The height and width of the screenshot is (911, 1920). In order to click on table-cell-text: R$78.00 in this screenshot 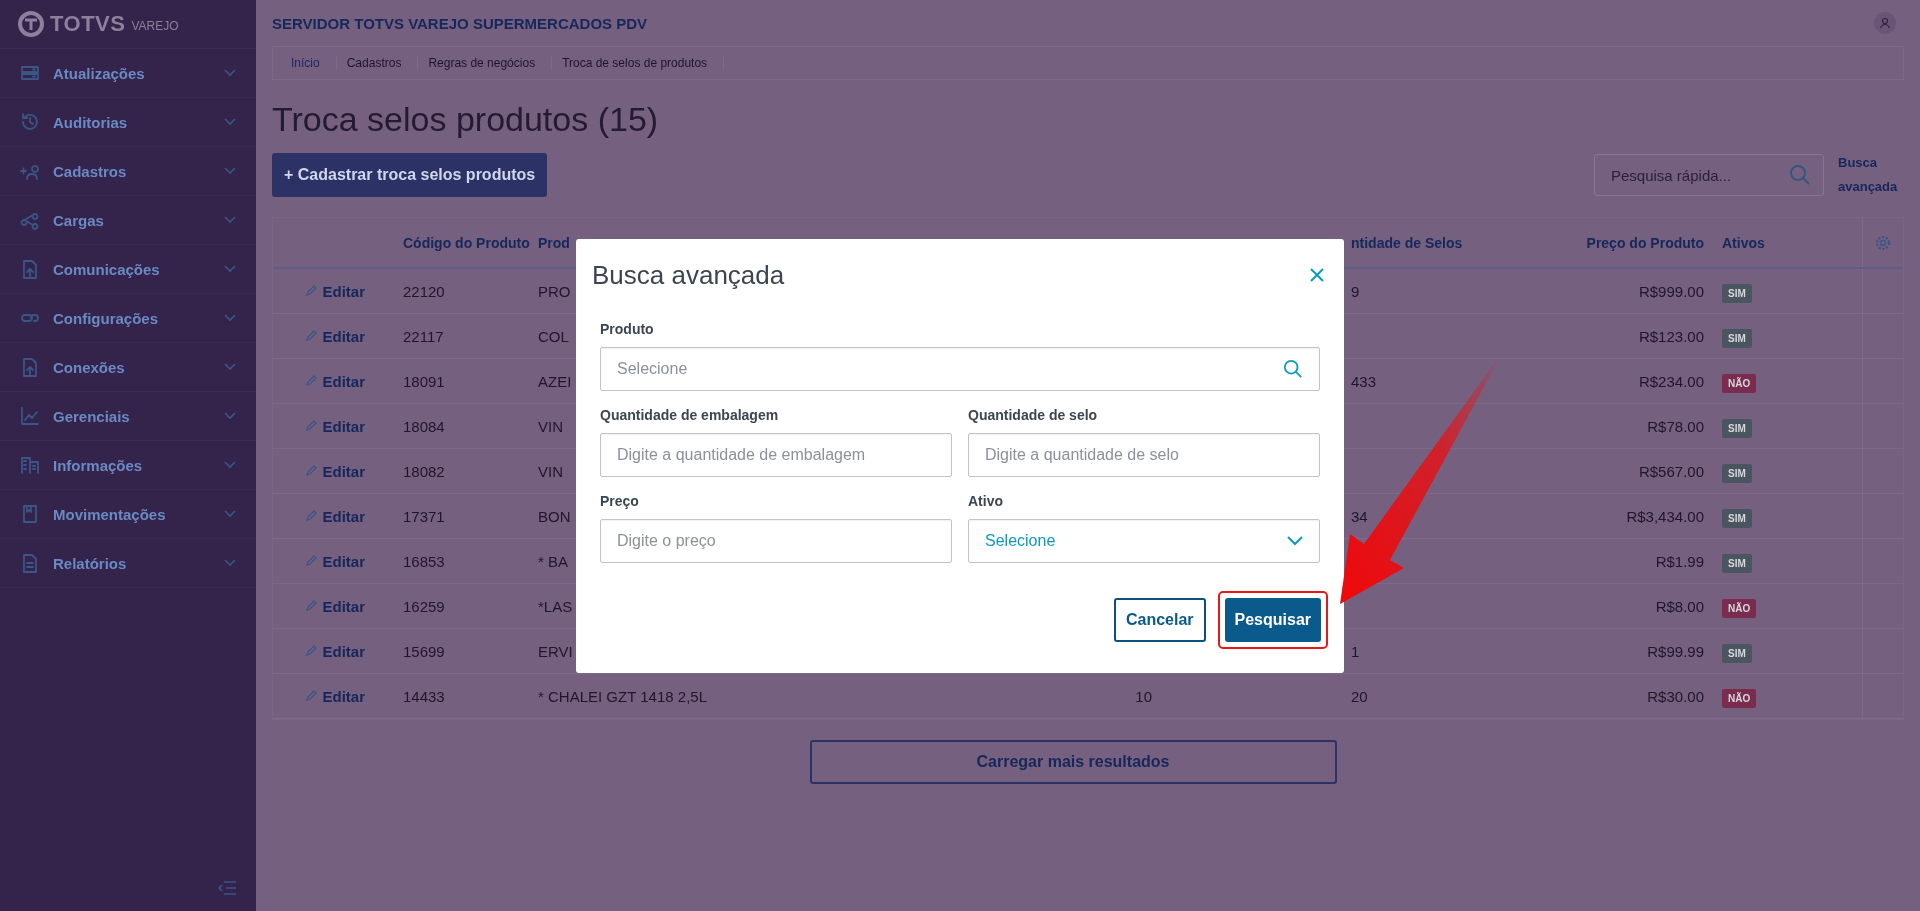, I will do `click(1675, 426)`.